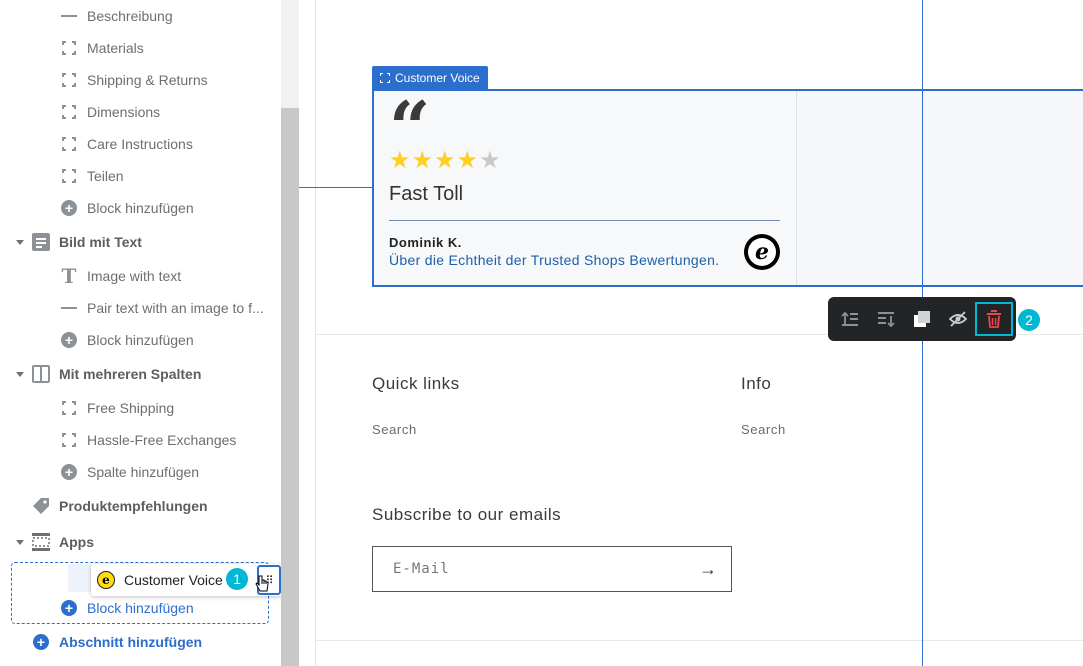 The height and width of the screenshot is (666, 1083). Describe the element at coordinates (124, 112) in the screenshot. I see `block-label: Dimensions` at that location.